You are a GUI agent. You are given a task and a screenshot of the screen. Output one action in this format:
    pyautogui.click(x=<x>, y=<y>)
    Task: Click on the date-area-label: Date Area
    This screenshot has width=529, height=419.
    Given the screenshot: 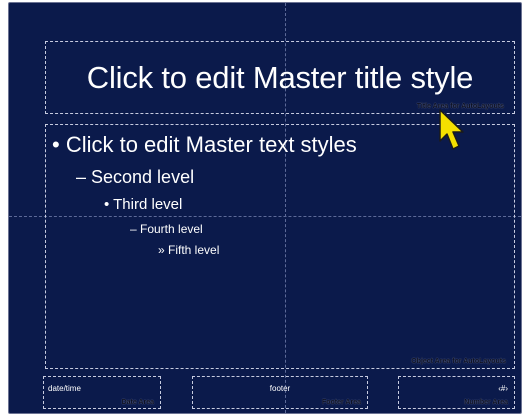 What is the action you would take?
    pyautogui.click(x=137, y=402)
    